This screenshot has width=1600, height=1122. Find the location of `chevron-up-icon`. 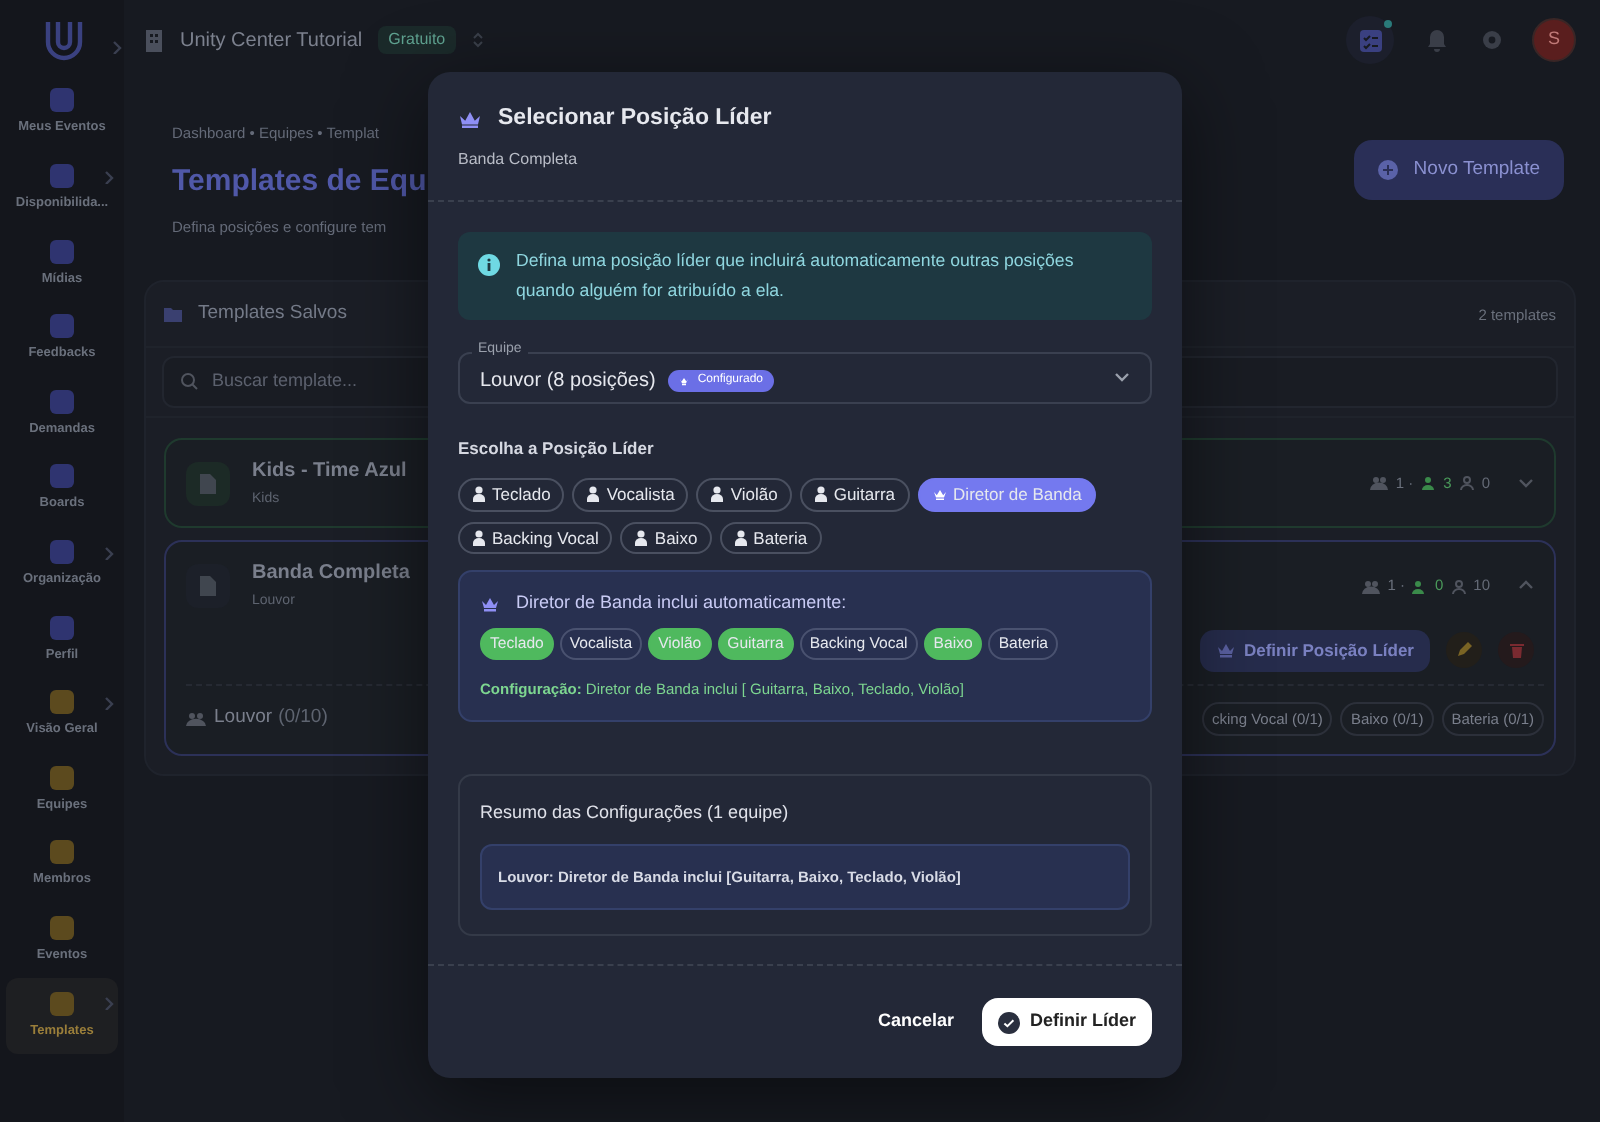

chevron-up-icon is located at coordinates (1526, 586).